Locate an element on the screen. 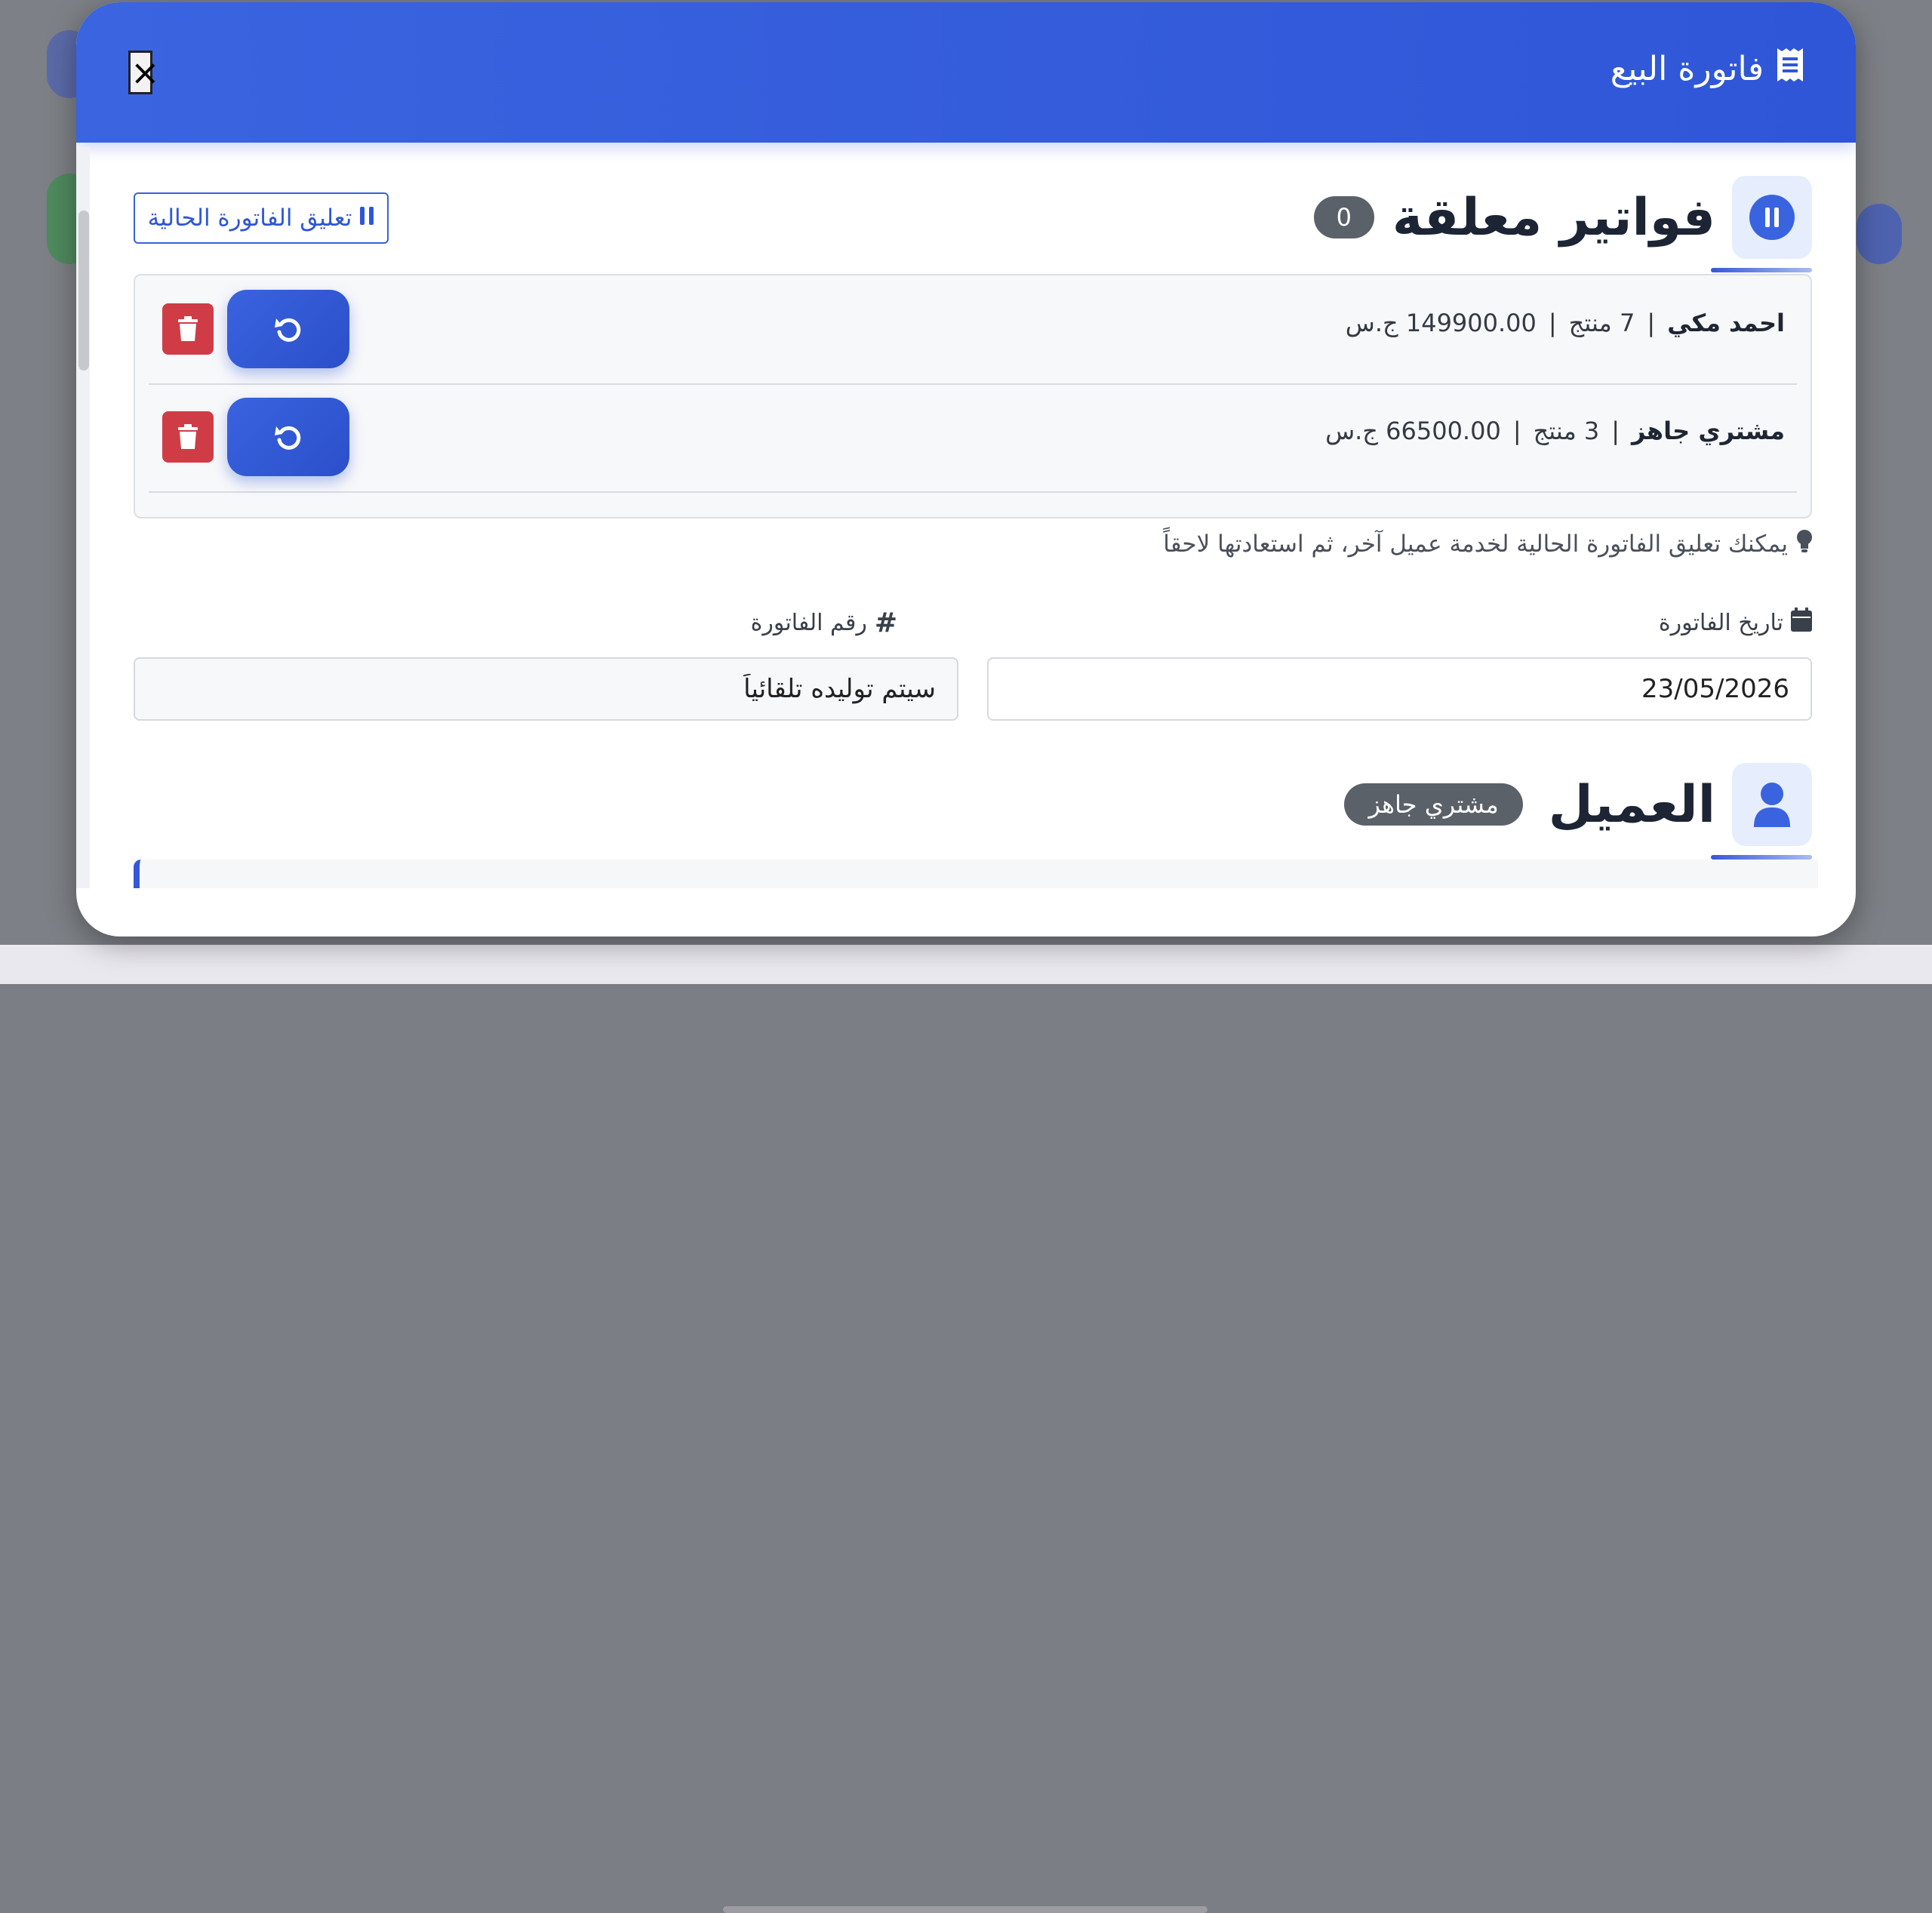 The width and height of the screenshot is (1932, 1913). home-indicator is located at coordinates (965, 1910).